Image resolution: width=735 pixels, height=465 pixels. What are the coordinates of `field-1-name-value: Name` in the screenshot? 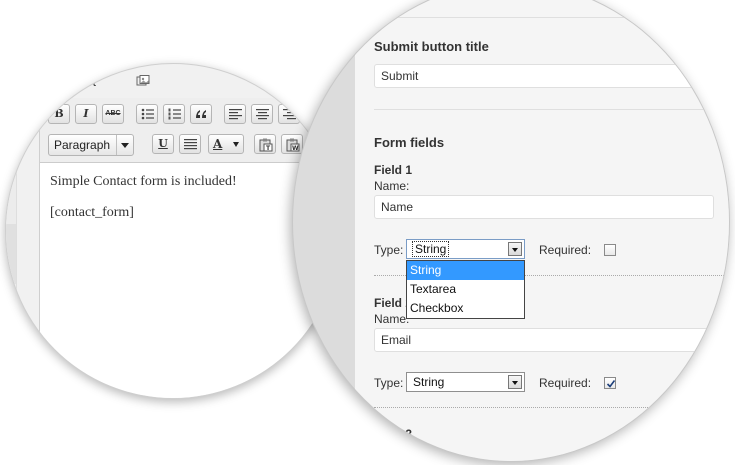 It's located at (397, 207).